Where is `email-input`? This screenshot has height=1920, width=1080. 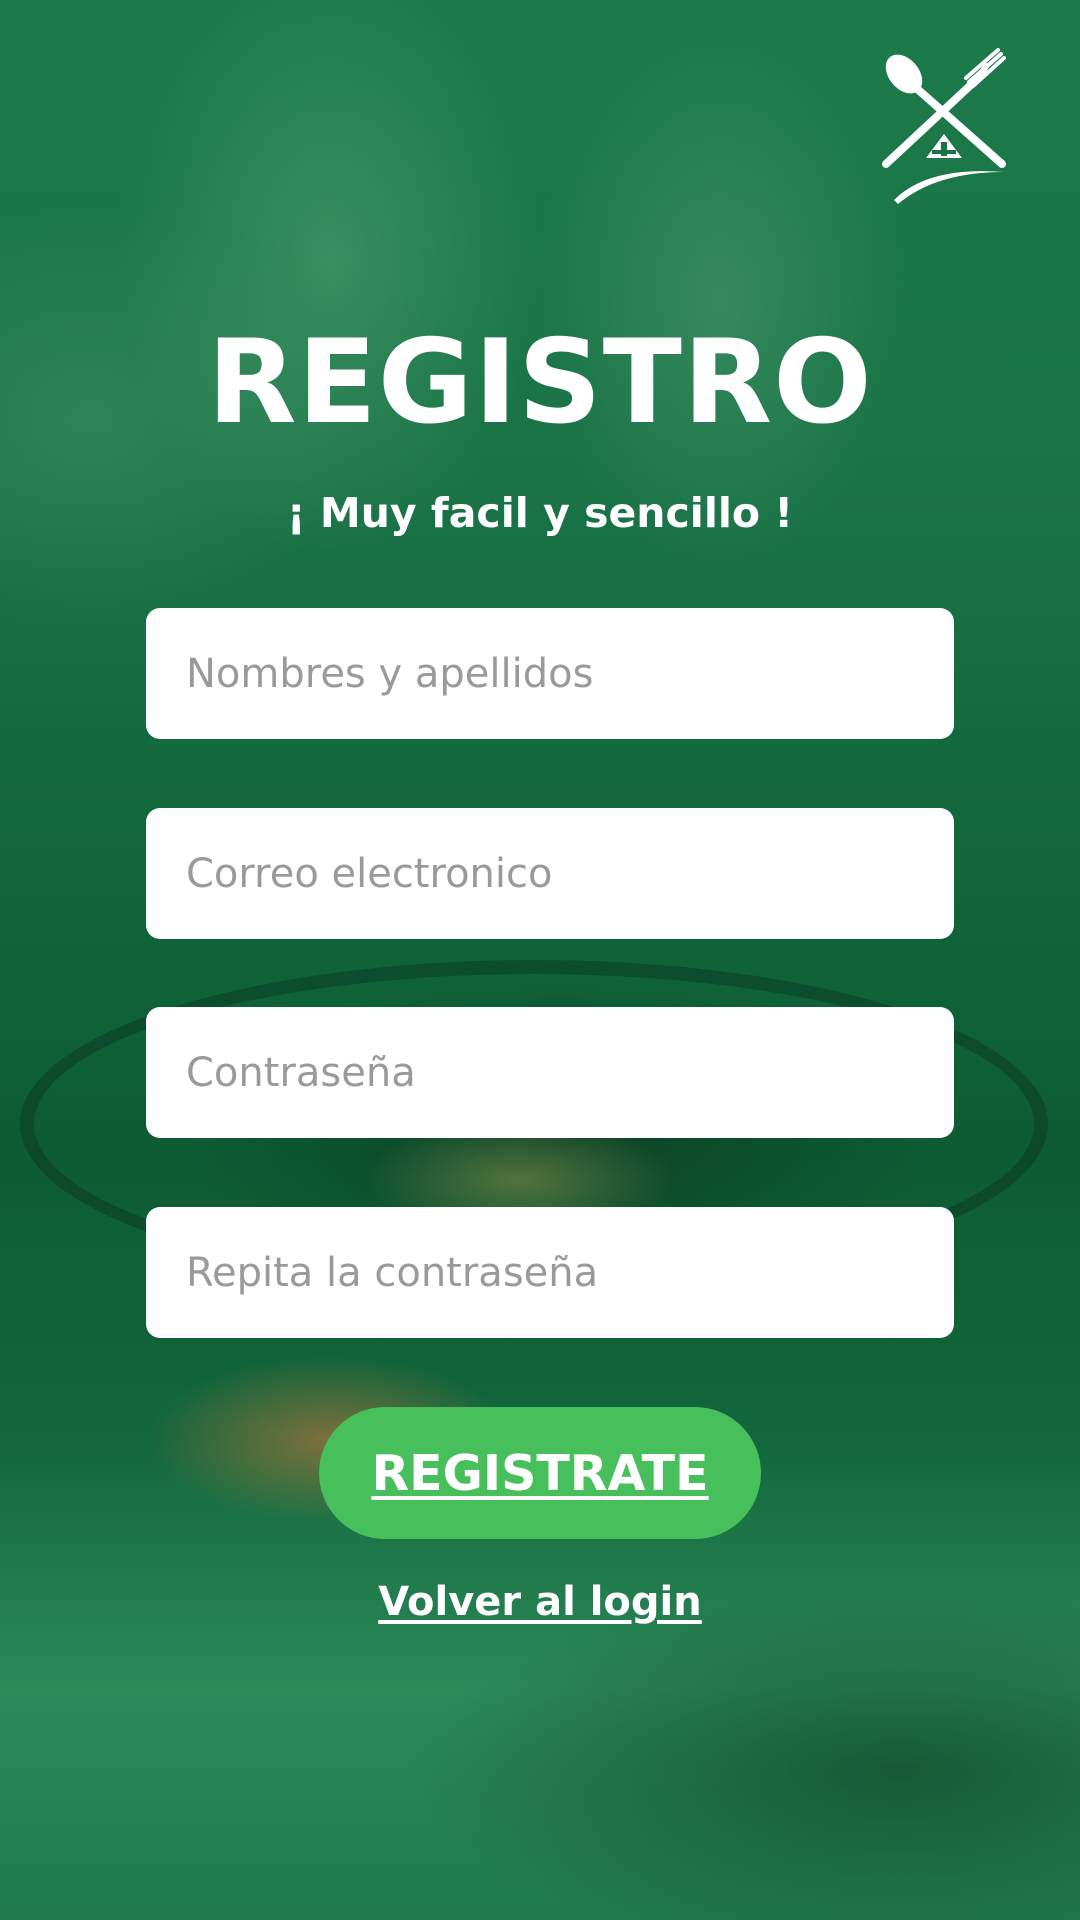
email-input is located at coordinates (550, 873).